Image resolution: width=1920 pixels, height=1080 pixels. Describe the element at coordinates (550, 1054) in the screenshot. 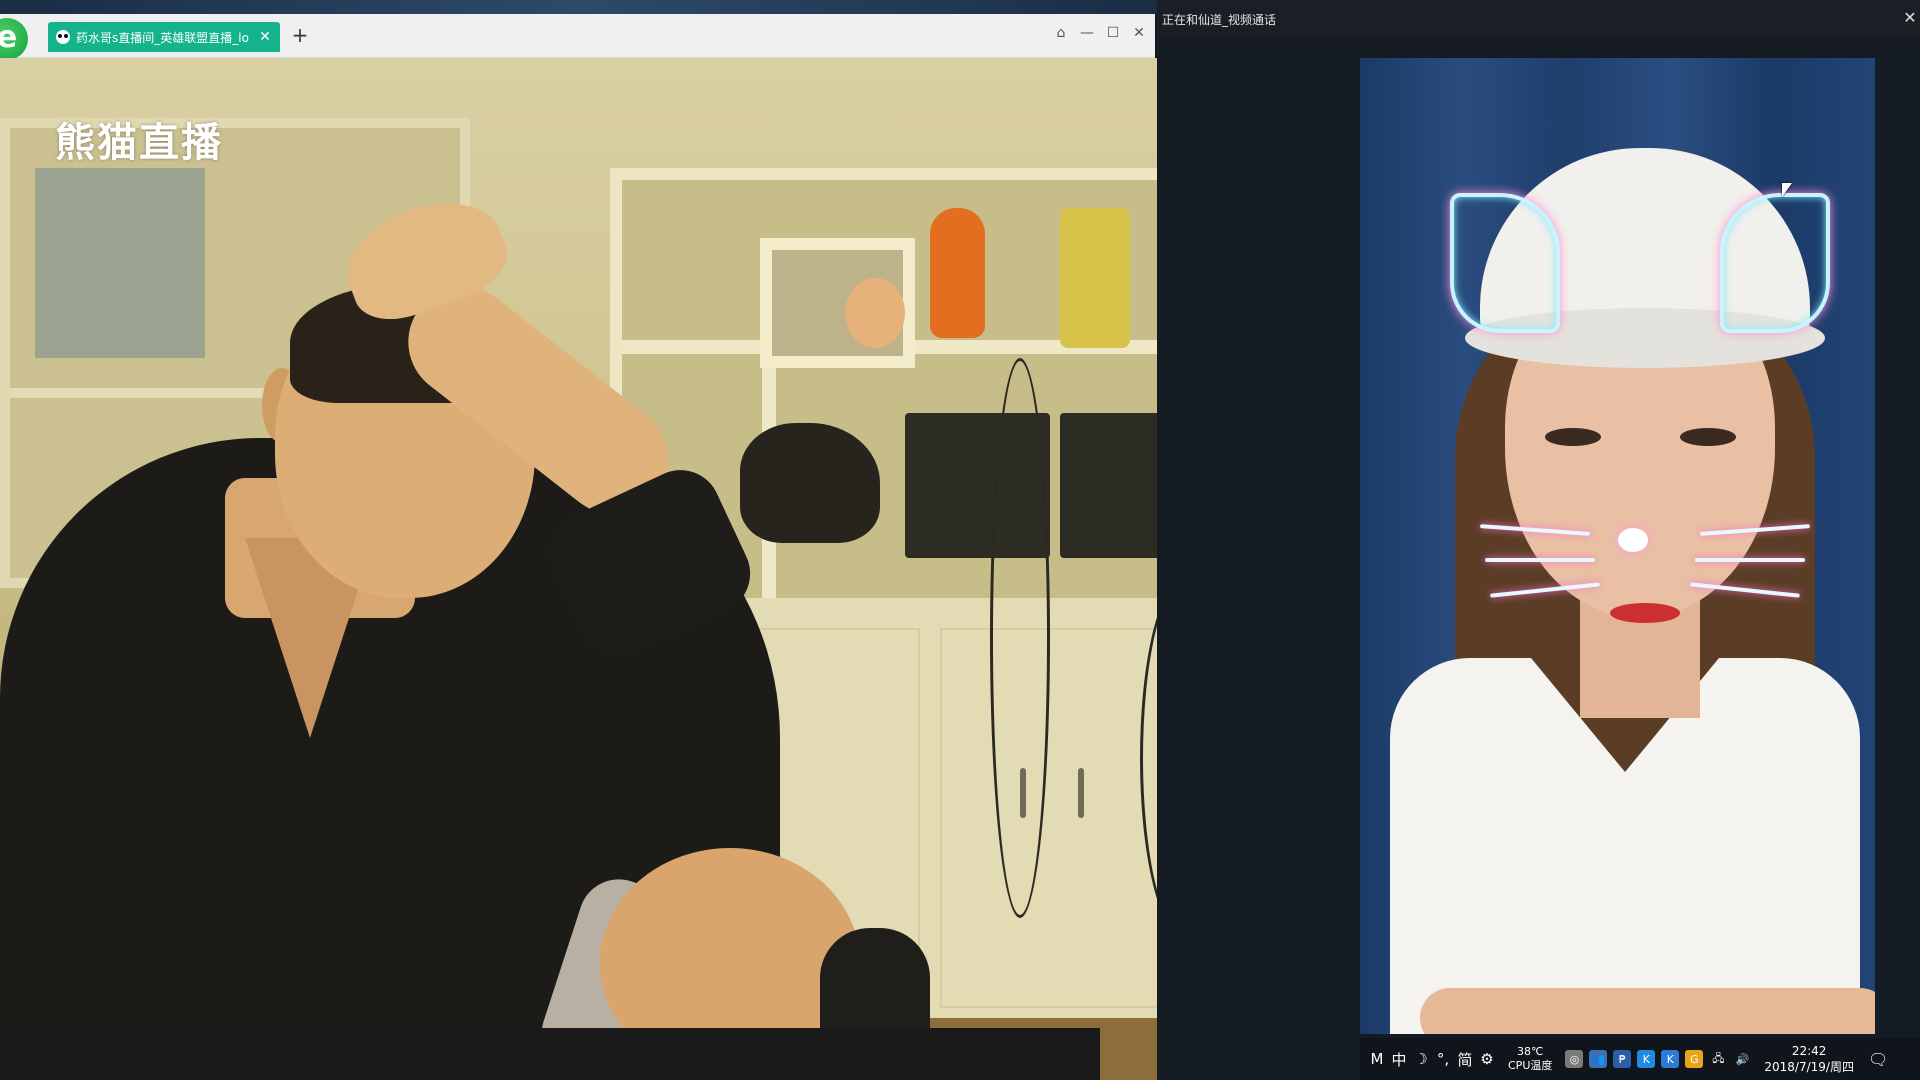

I see `desk-edge` at that location.